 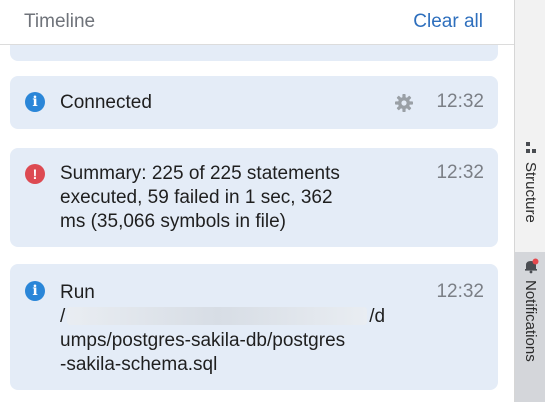 I want to click on tab-label: Structure, so click(x=530, y=192).